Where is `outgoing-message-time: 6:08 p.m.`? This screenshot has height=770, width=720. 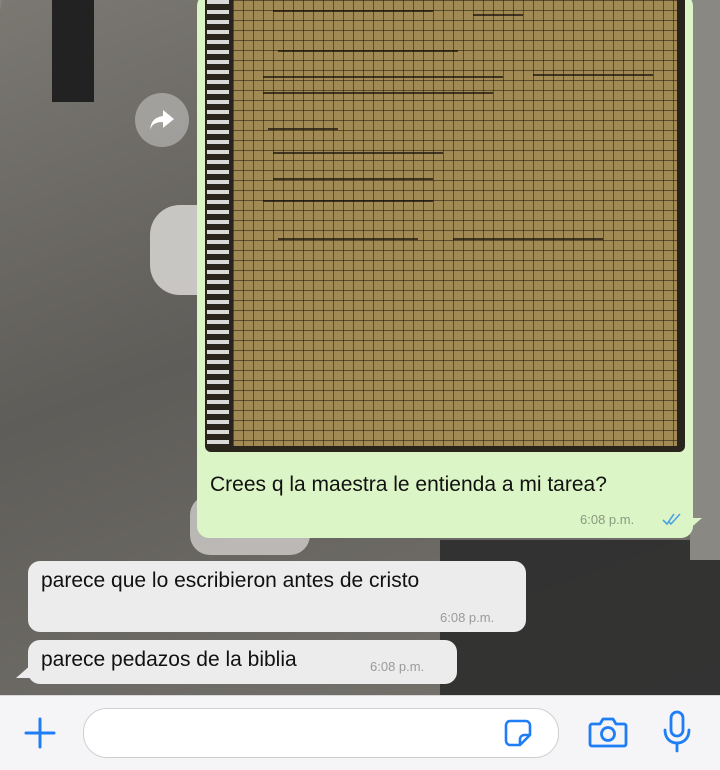 outgoing-message-time: 6:08 p.m. is located at coordinates (607, 519).